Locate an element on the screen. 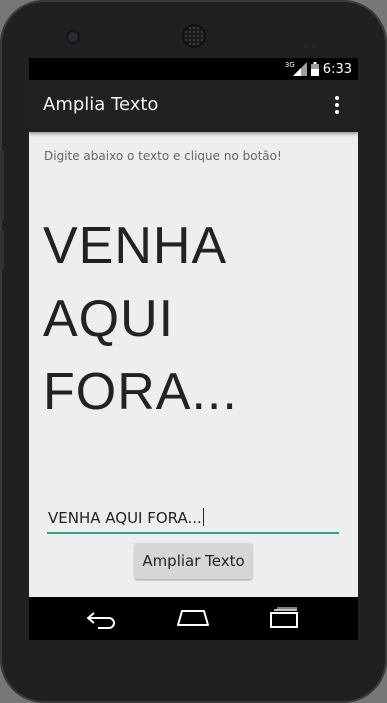 Image resolution: width=387 pixels, height=703 pixels. text-caret is located at coordinates (203, 517).